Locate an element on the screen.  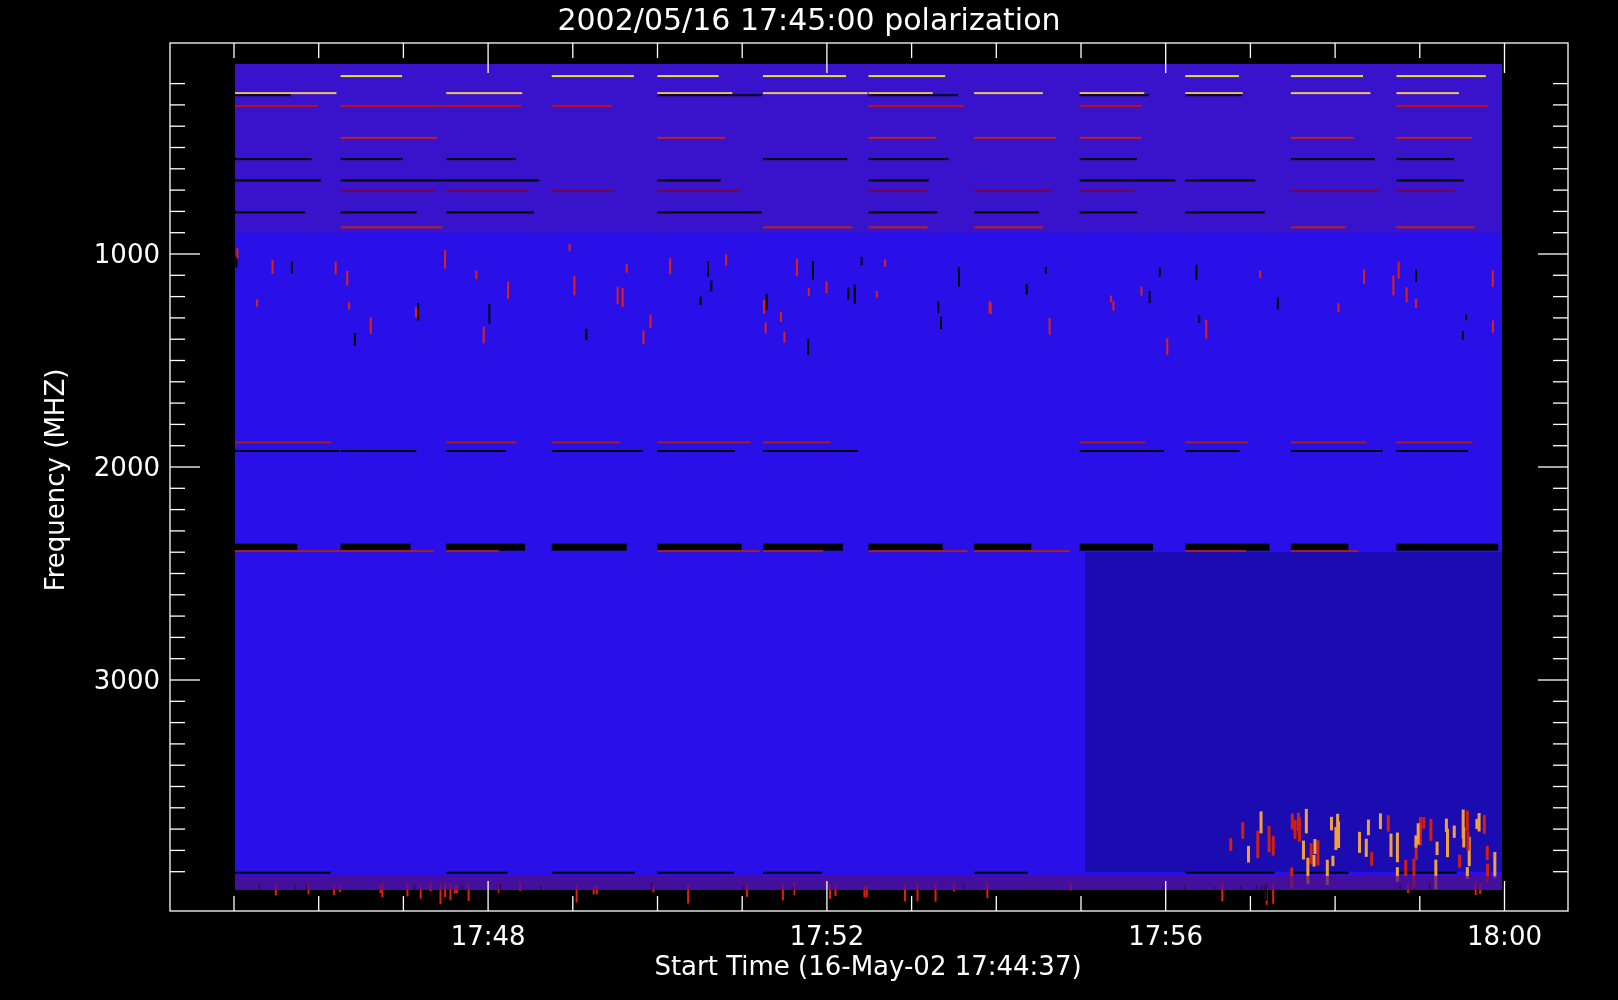
y-tick-label: 3000 is located at coordinates (126, 680).